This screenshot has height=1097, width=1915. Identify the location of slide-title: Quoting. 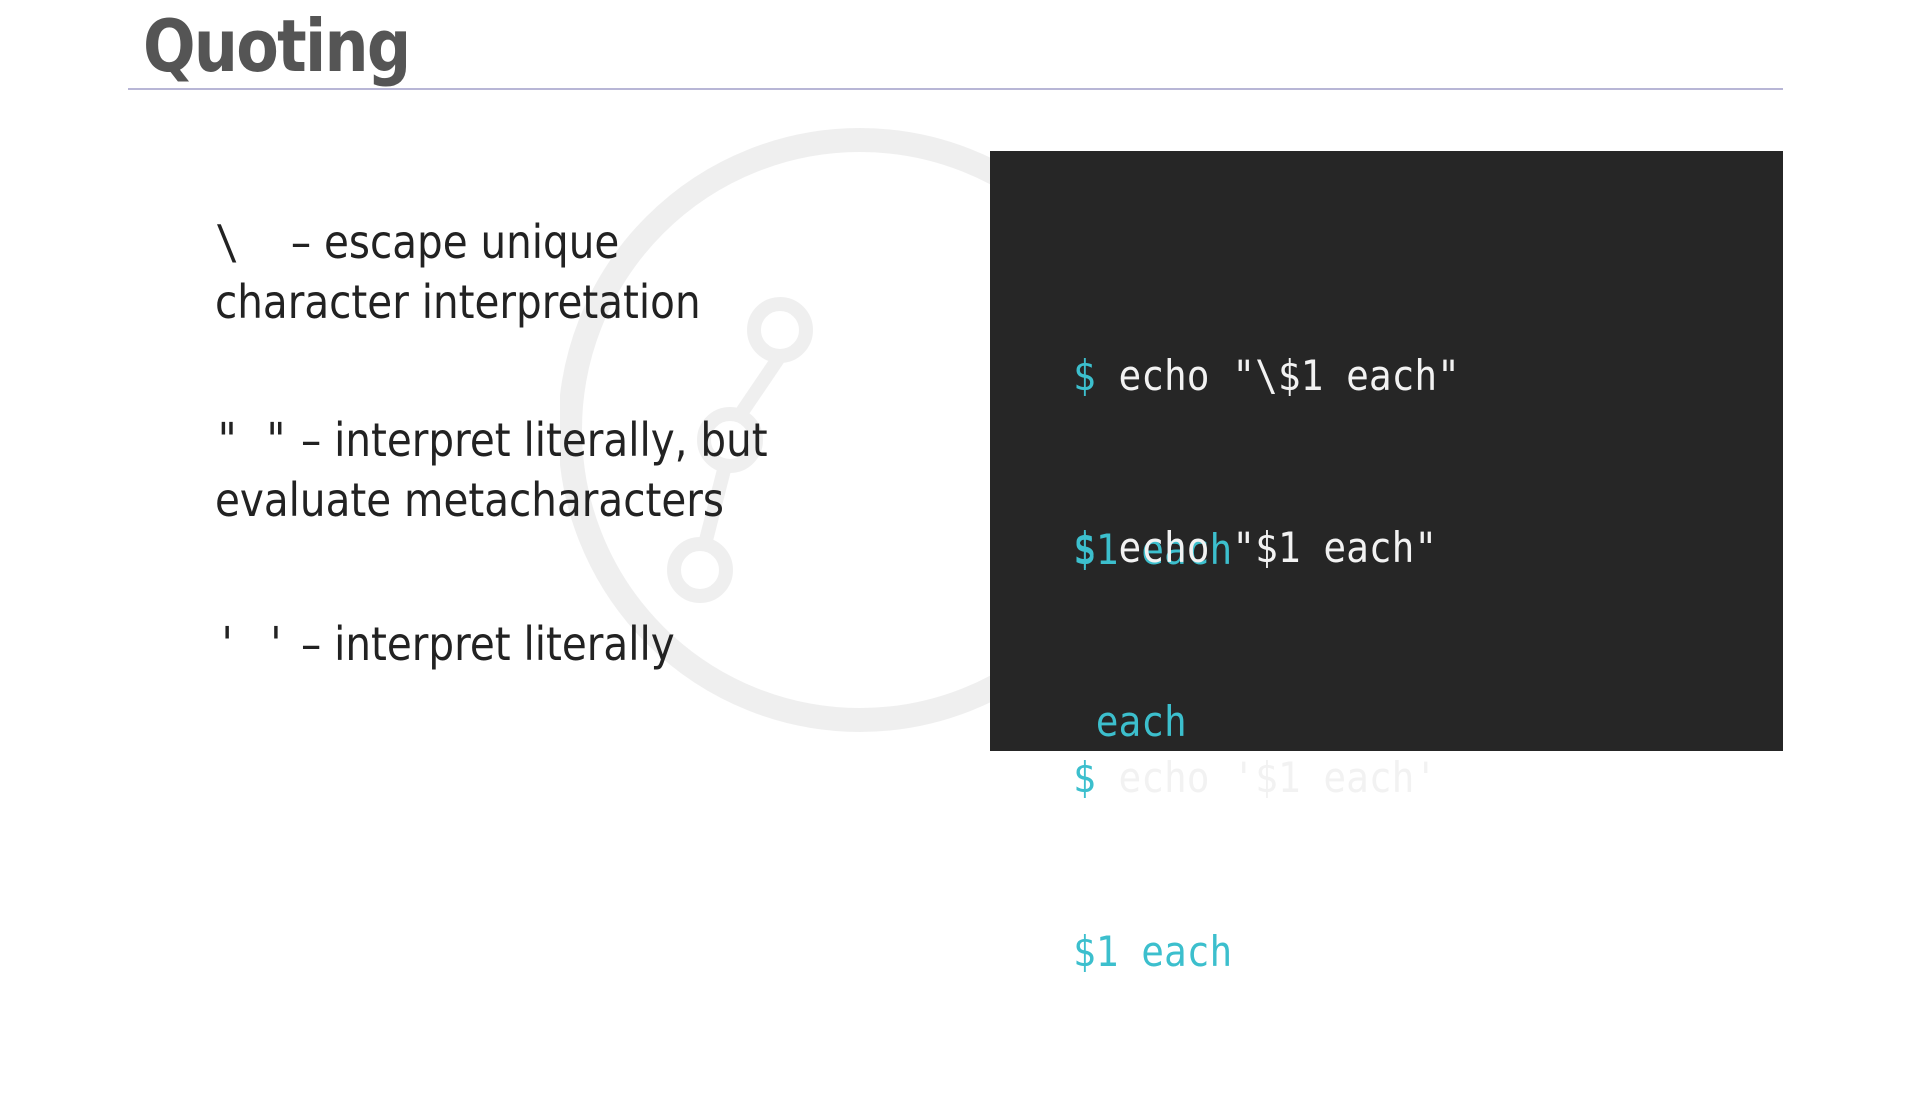
(277, 46).